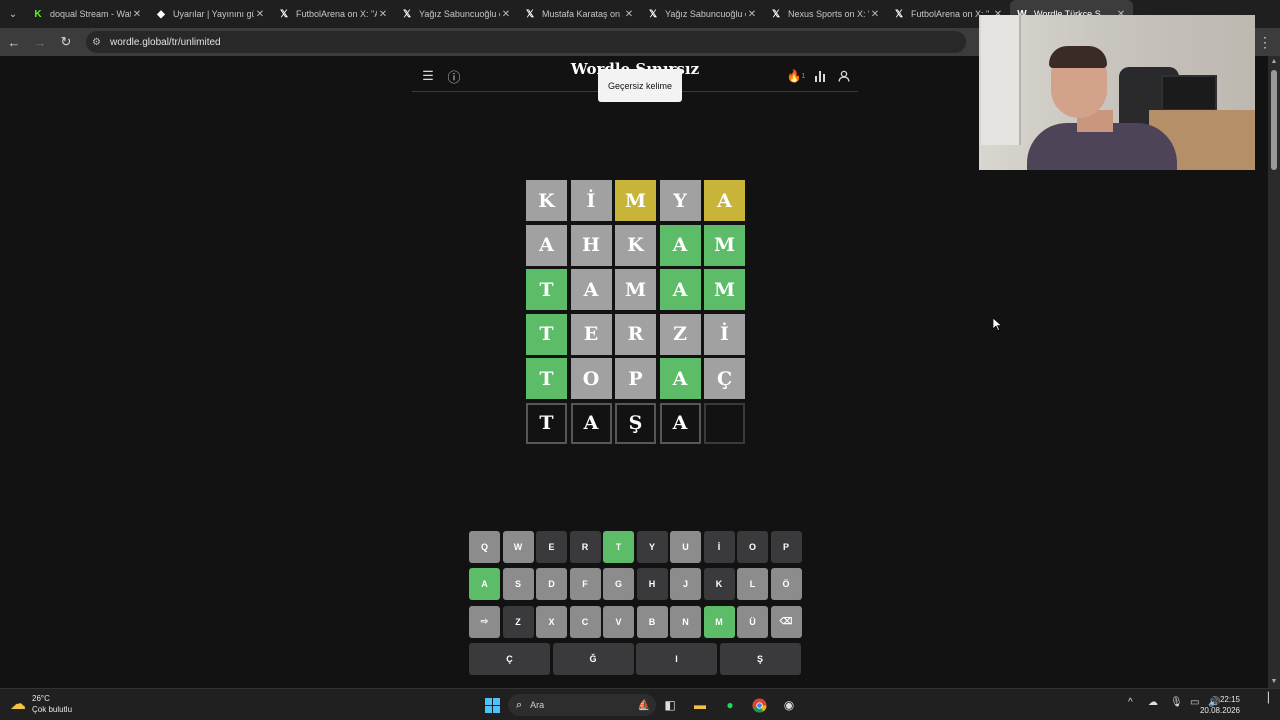 The image size is (1280, 720). Describe the element at coordinates (719, 621) in the screenshot. I see `key-m: M` at that location.